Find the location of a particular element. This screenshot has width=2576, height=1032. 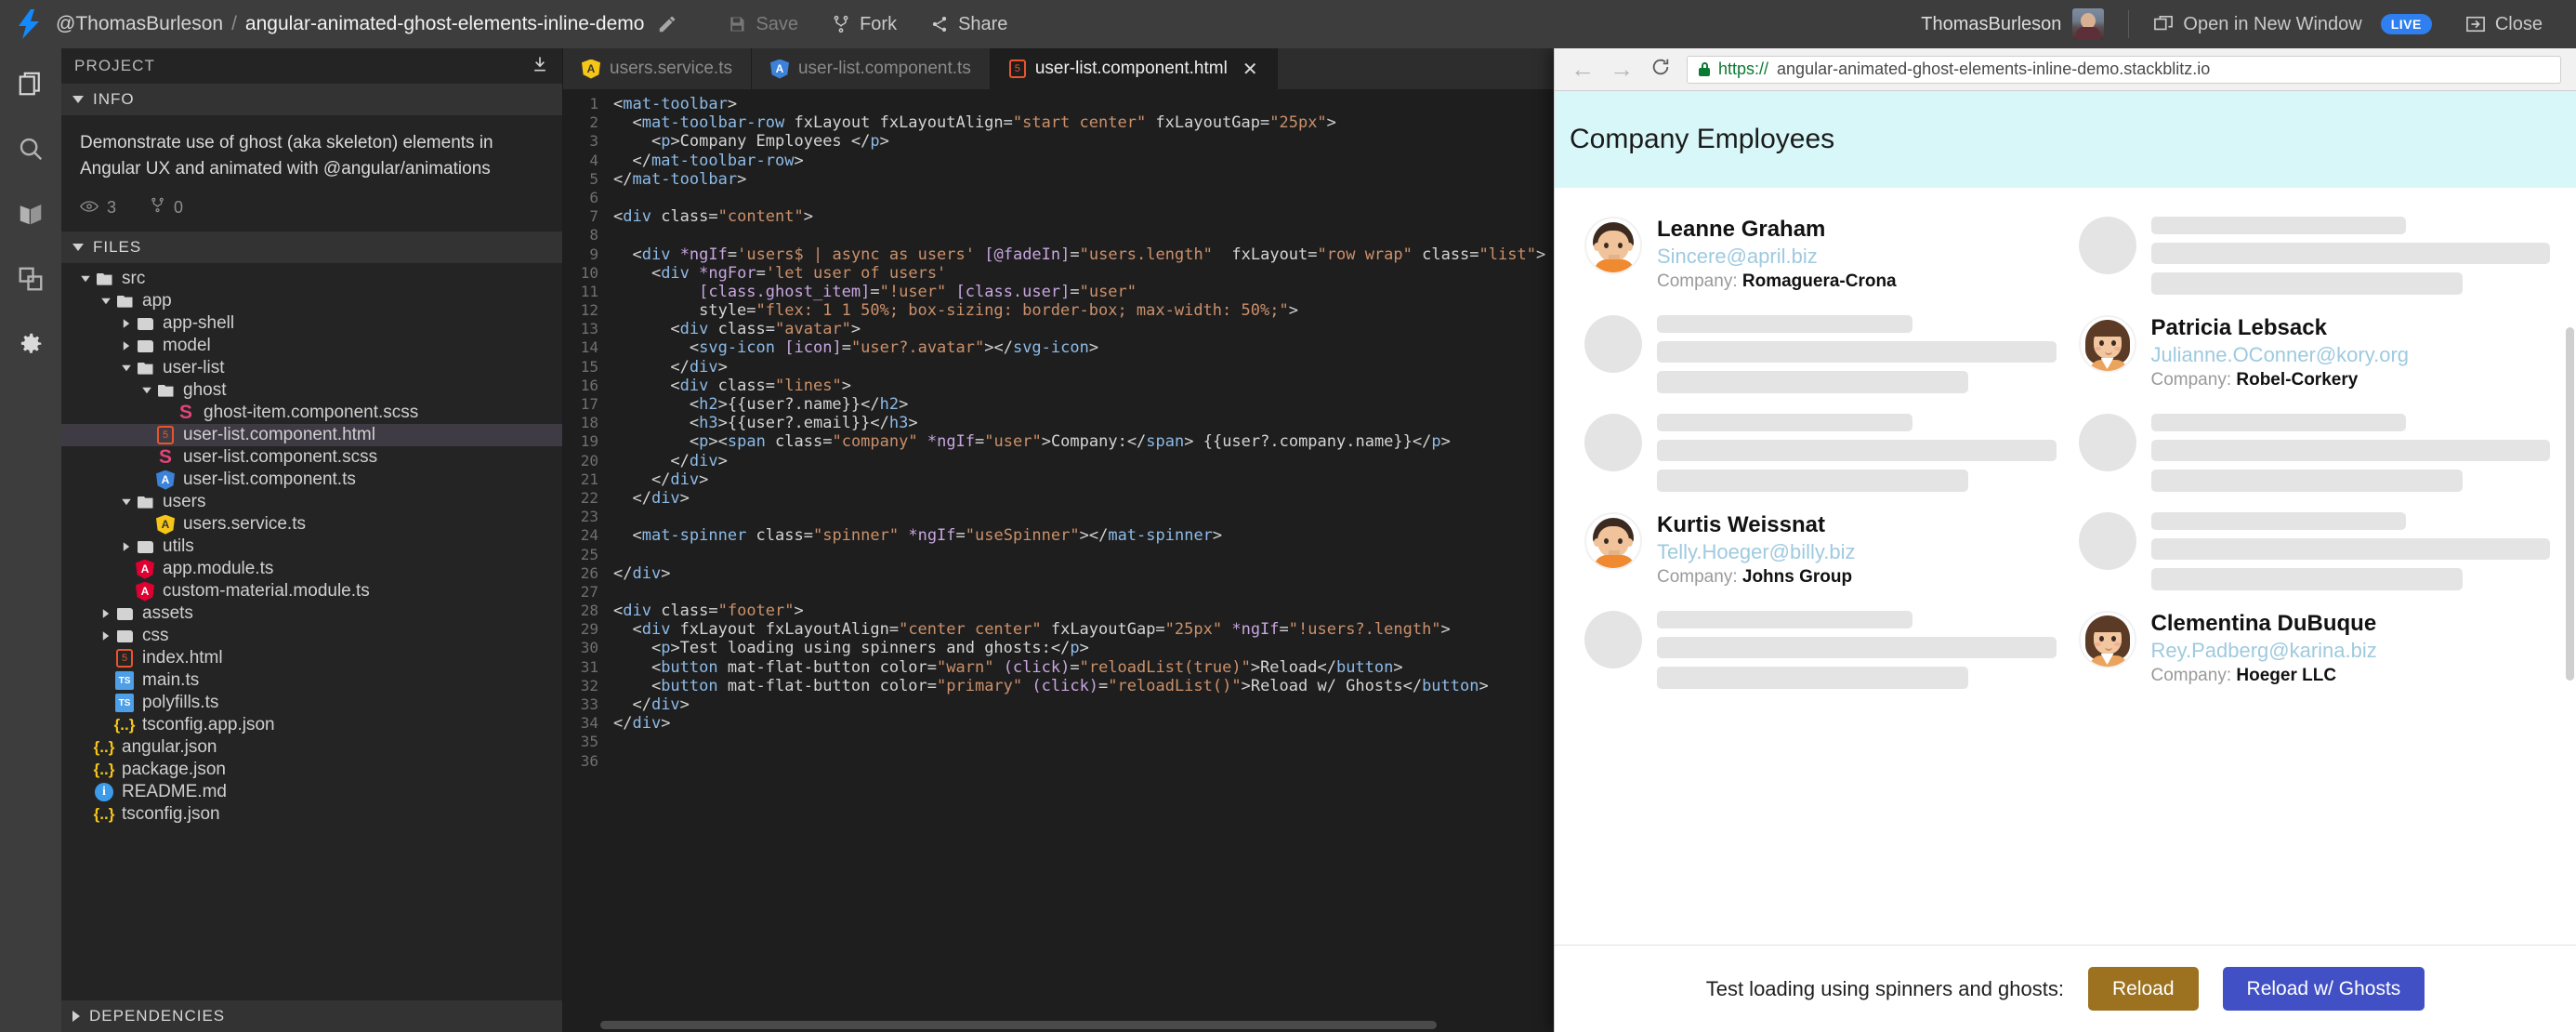

dependencies-section-header: DEPENDENCIES is located at coordinates (311, 1016).